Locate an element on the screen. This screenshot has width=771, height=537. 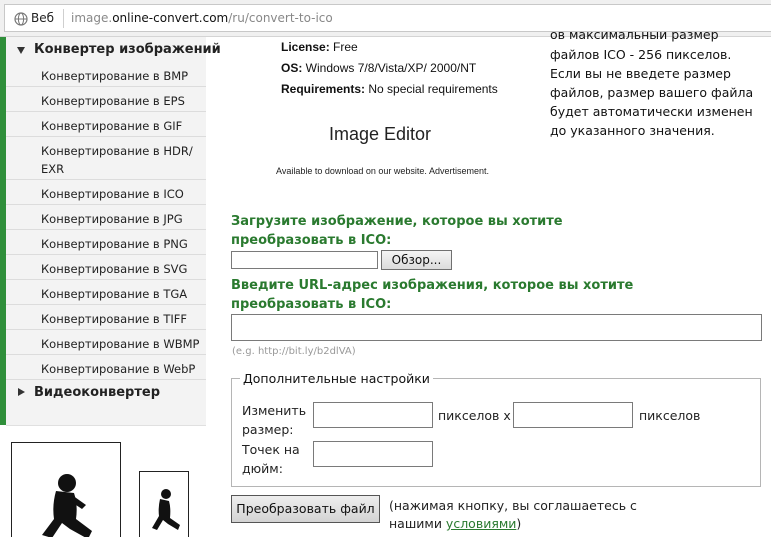
notice-line: файлов, размер вашего файла is located at coordinates (652, 92).